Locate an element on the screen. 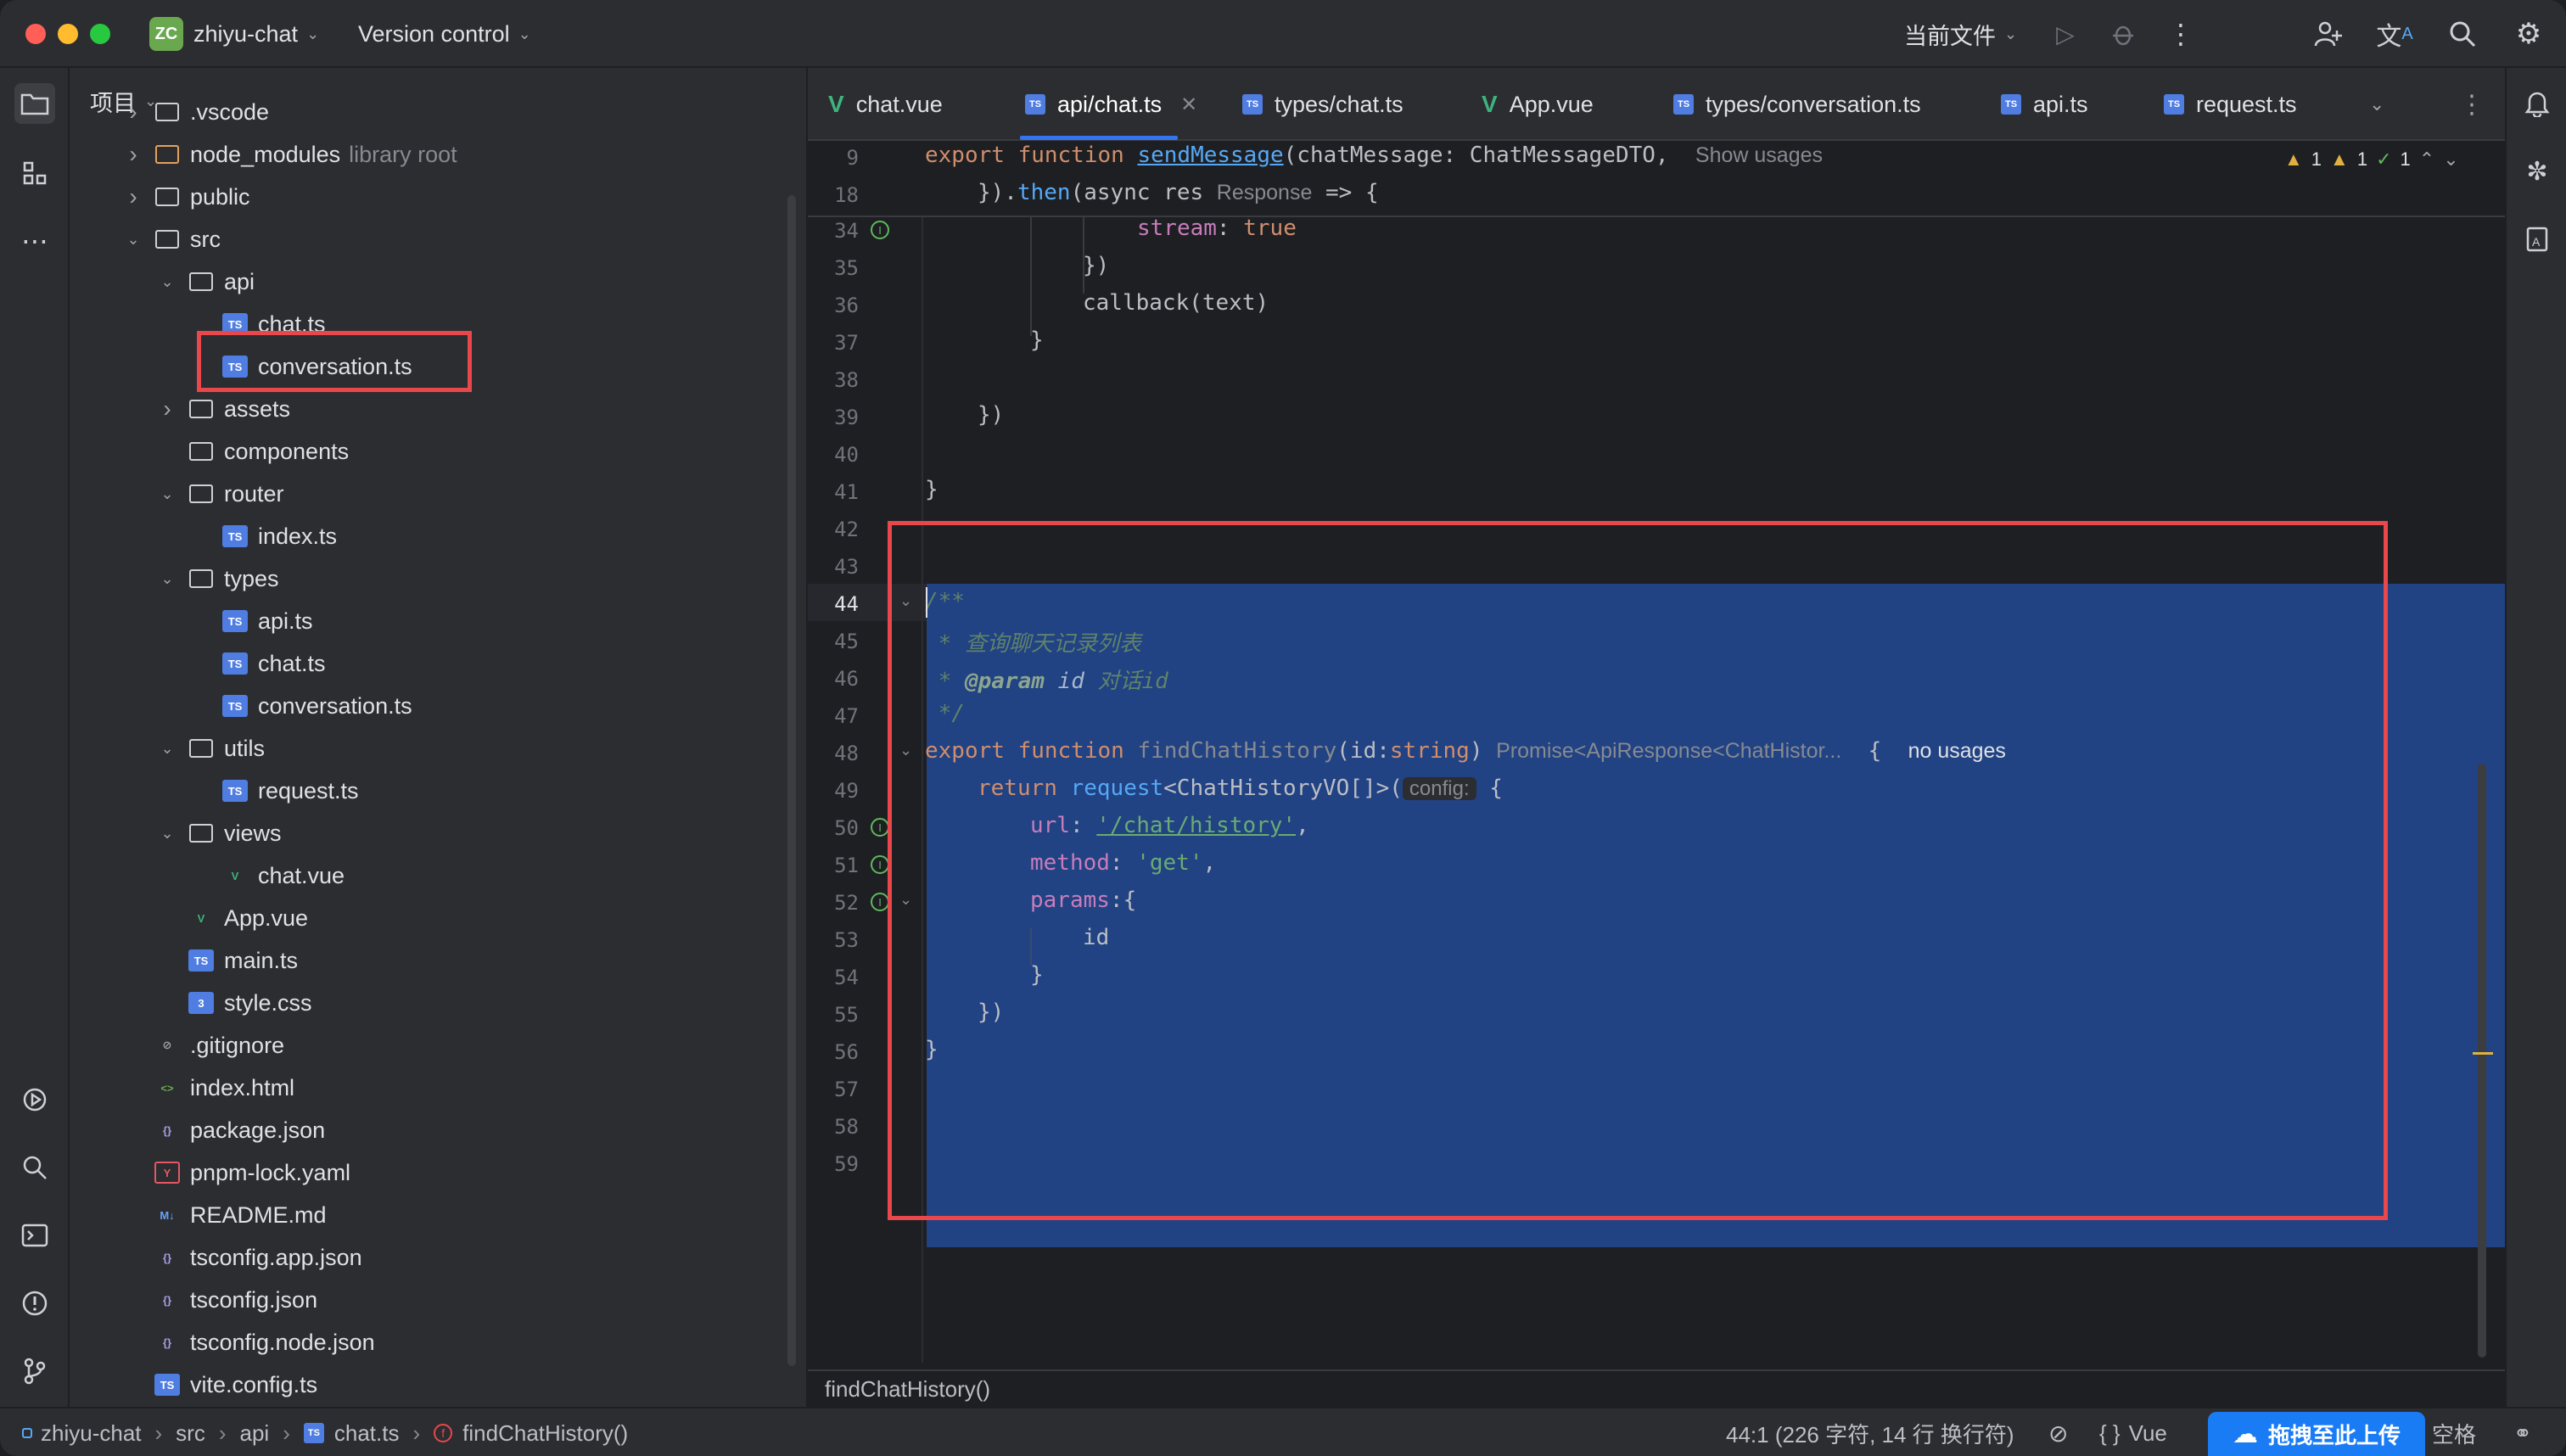 This screenshot has height=1456, width=2566. tree-item: TS request.ts is located at coordinates (275, 791).